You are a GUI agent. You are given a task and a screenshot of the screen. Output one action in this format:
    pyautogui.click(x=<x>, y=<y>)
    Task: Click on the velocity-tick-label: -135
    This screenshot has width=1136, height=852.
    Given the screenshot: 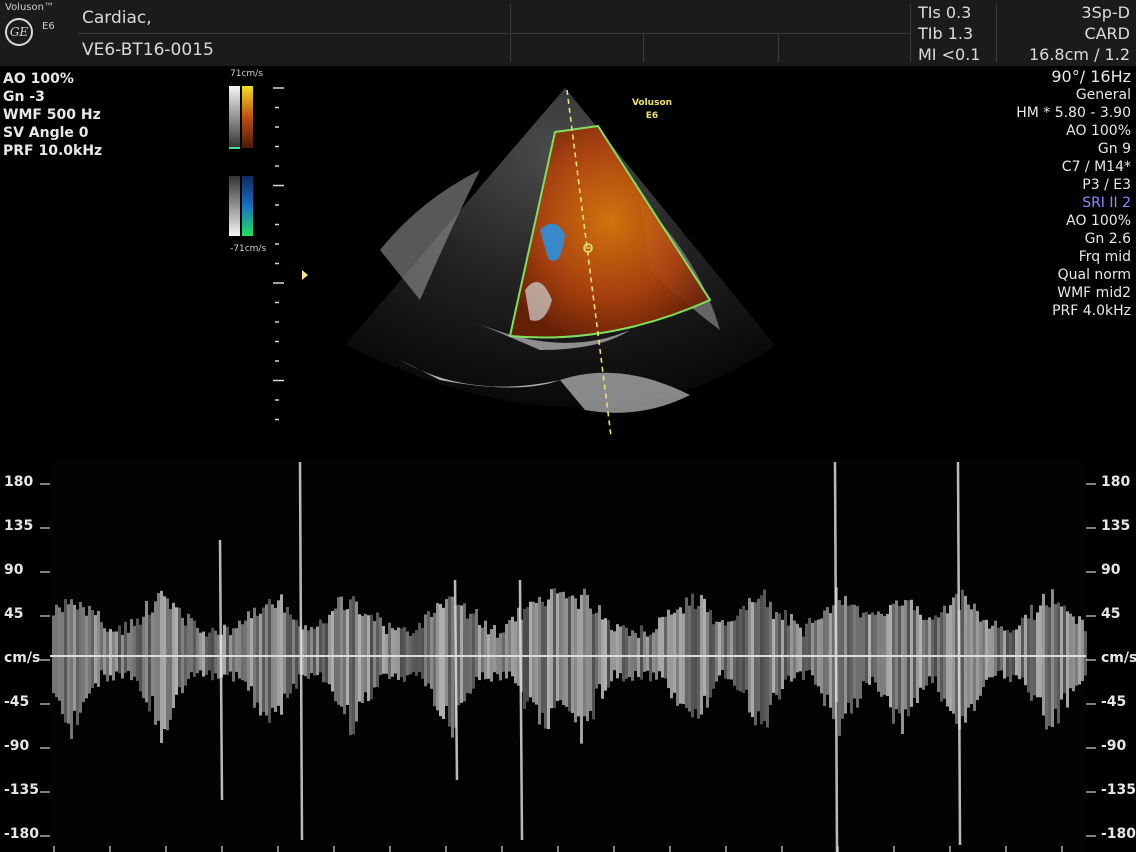 What is the action you would take?
    pyautogui.click(x=22, y=790)
    